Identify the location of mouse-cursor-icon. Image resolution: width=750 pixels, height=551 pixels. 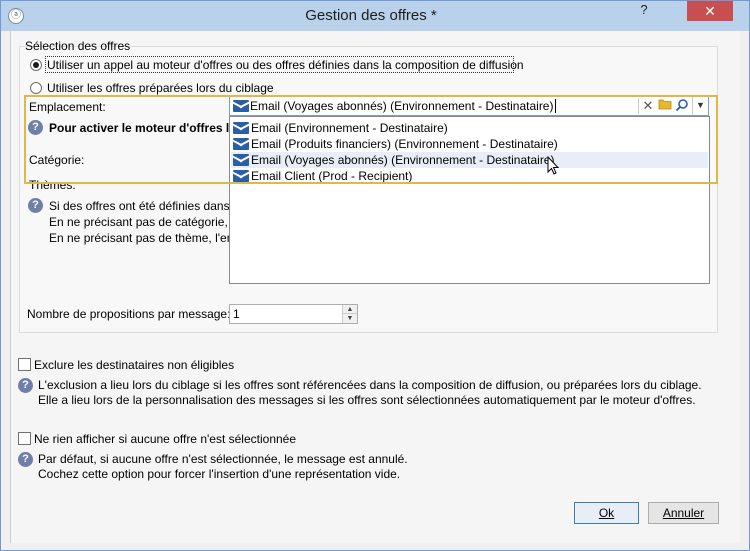
(553, 165).